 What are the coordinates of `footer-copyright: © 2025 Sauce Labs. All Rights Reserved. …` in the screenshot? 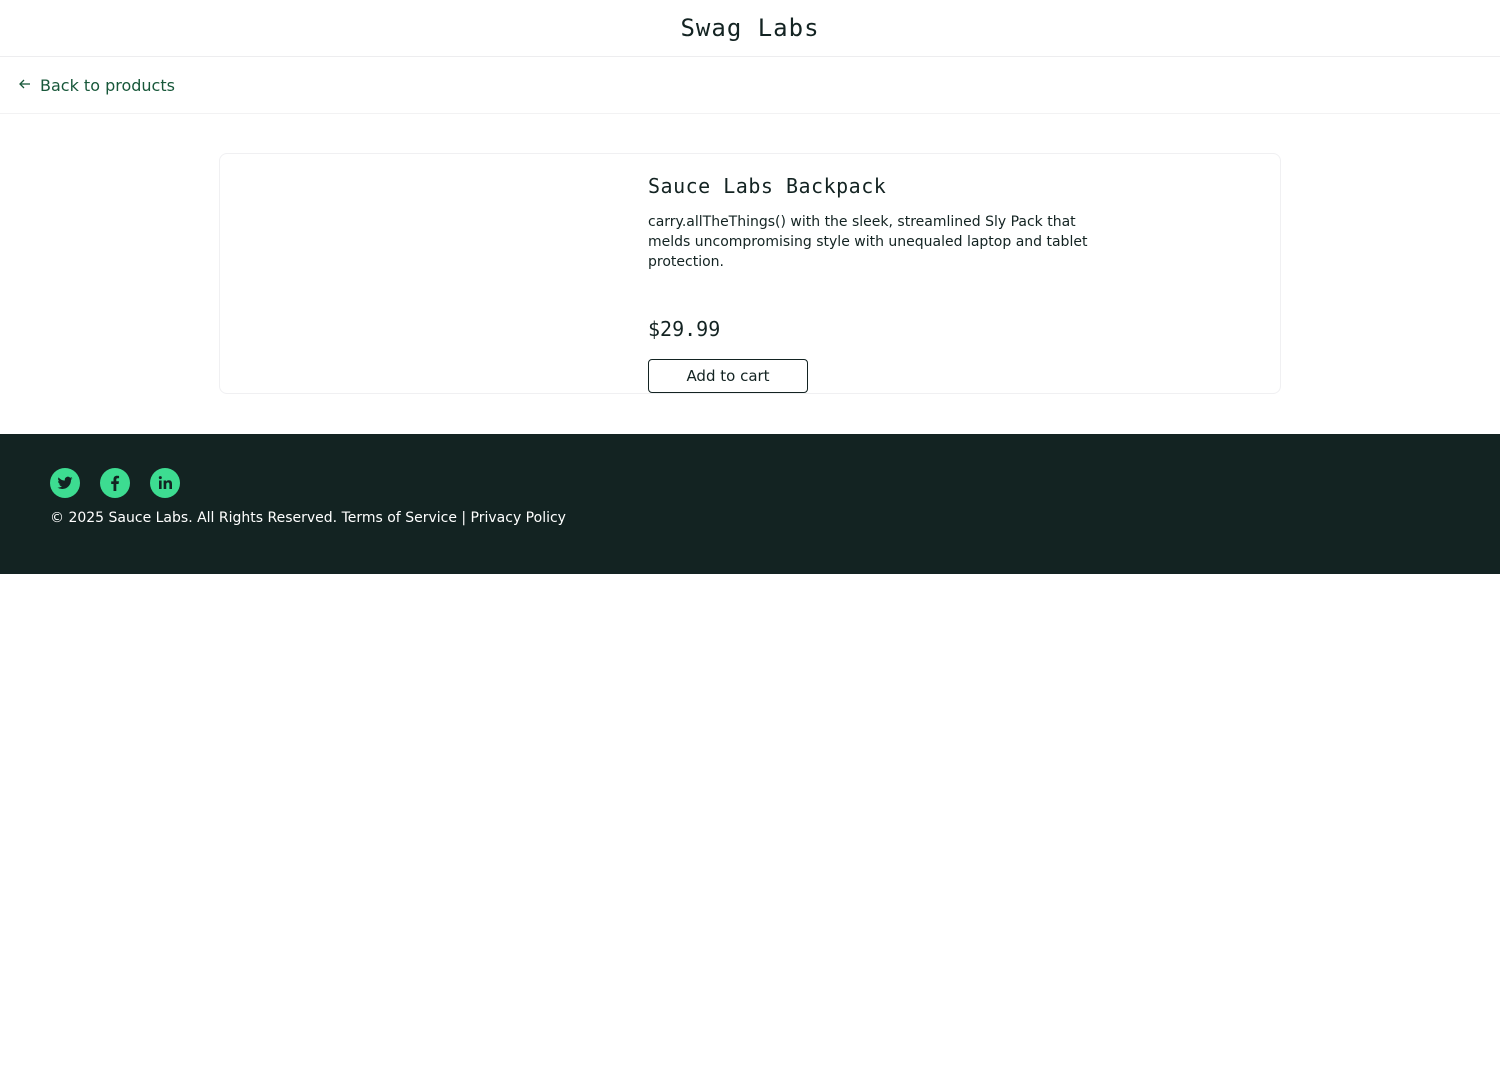 It's located at (308, 518).